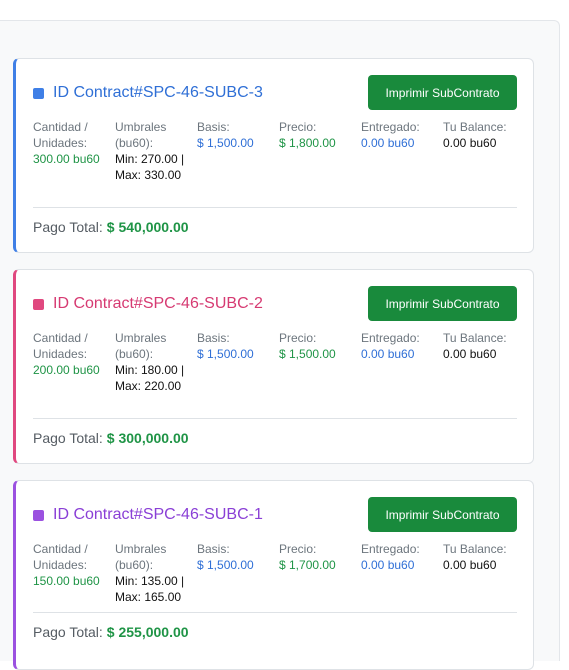 The height and width of the screenshot is (670, 569). I want to click on quantity-column: Cantidad / Unidades: 200.00 bu60, so click(74, 362).